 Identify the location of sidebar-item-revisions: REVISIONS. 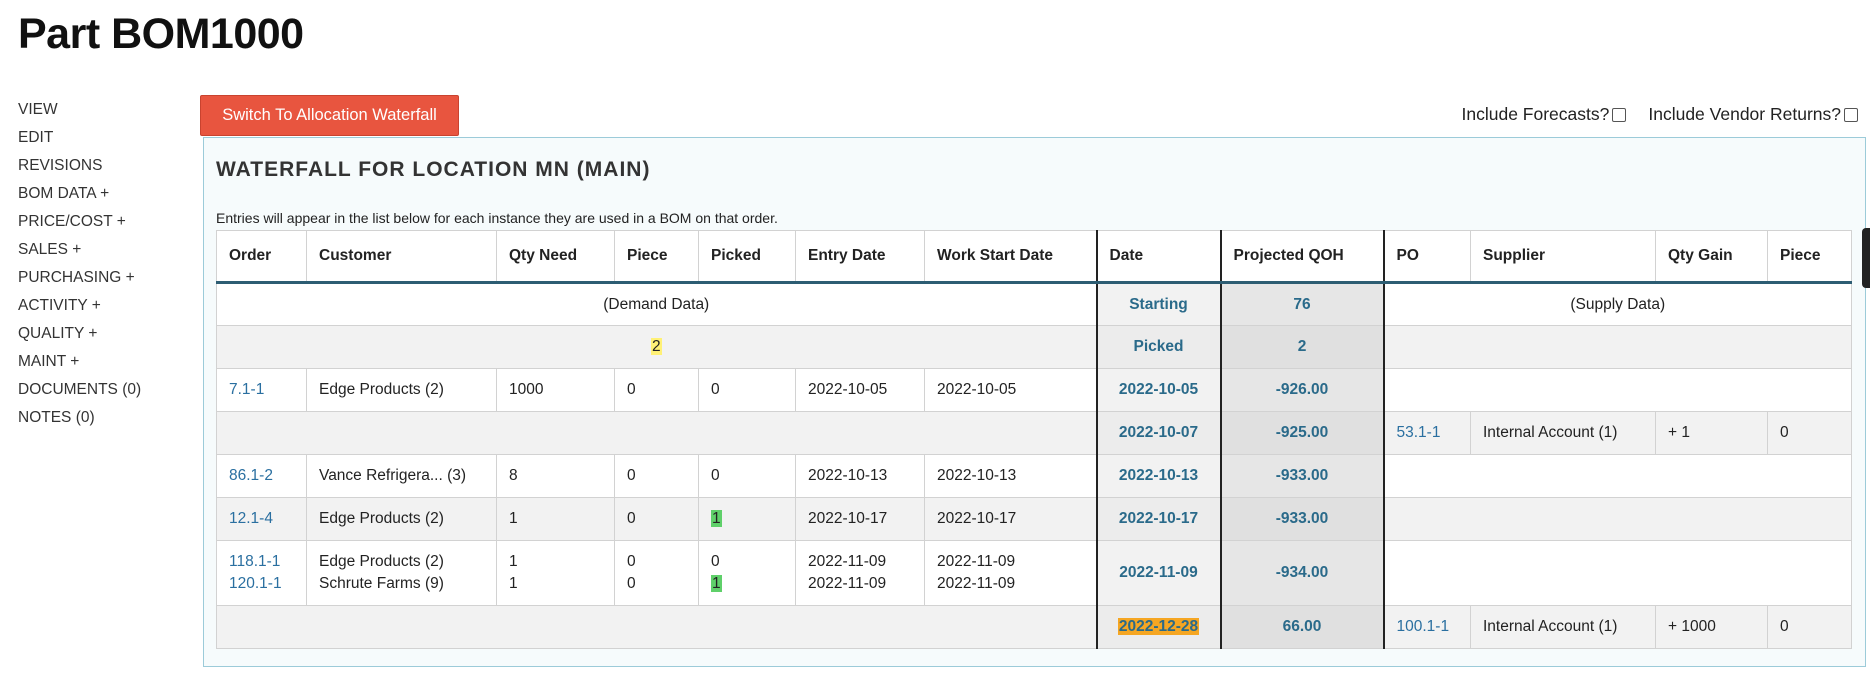
(79, 166).